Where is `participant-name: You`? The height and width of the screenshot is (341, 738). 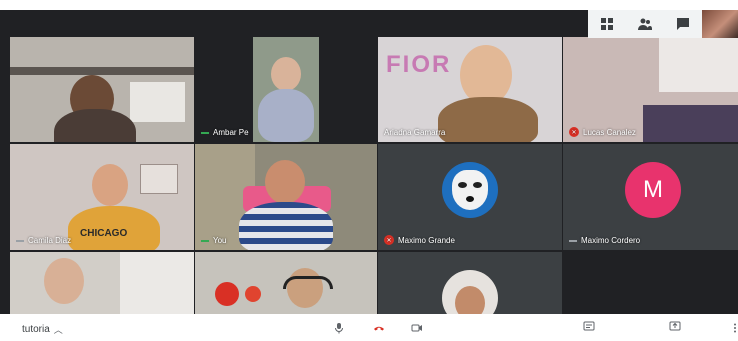
participant-name: You is located at coordinates (214, 240).